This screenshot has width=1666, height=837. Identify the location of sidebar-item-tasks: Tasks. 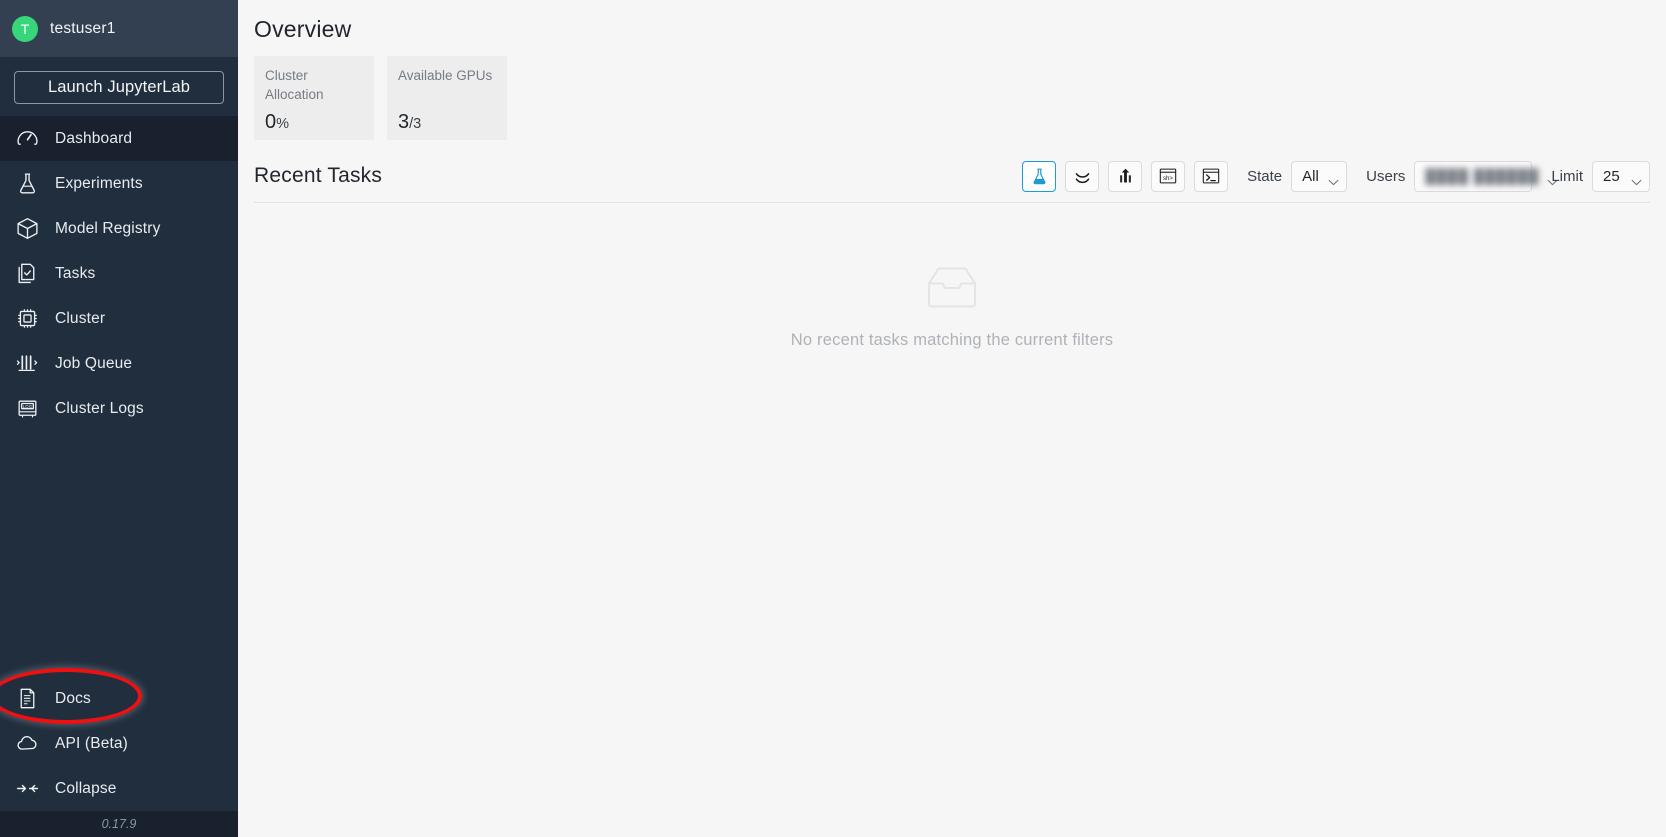
(119, 273).